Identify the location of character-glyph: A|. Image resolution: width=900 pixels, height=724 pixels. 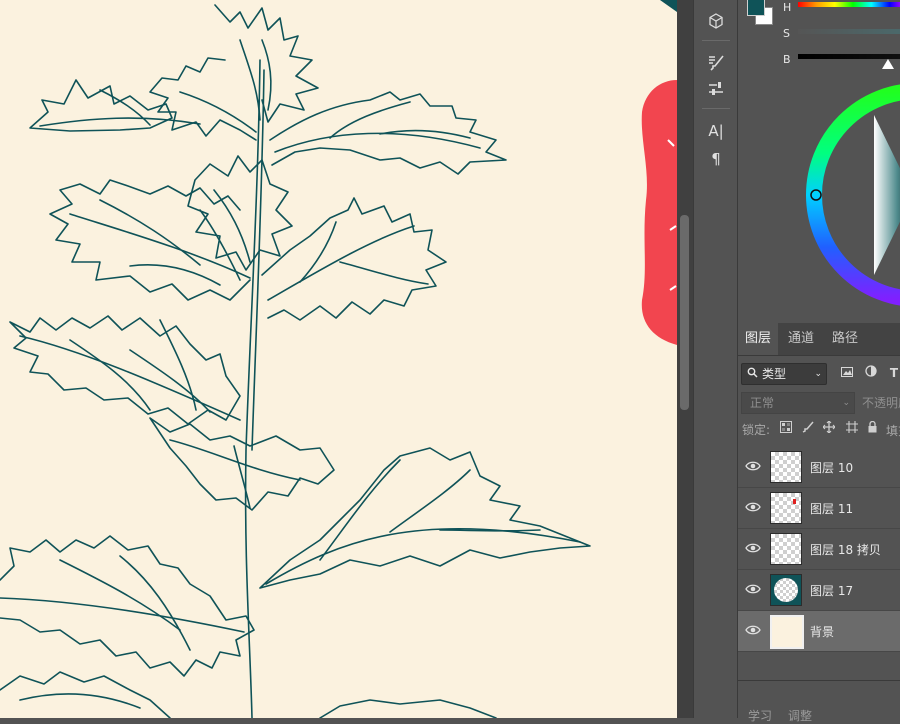
(716, 131).